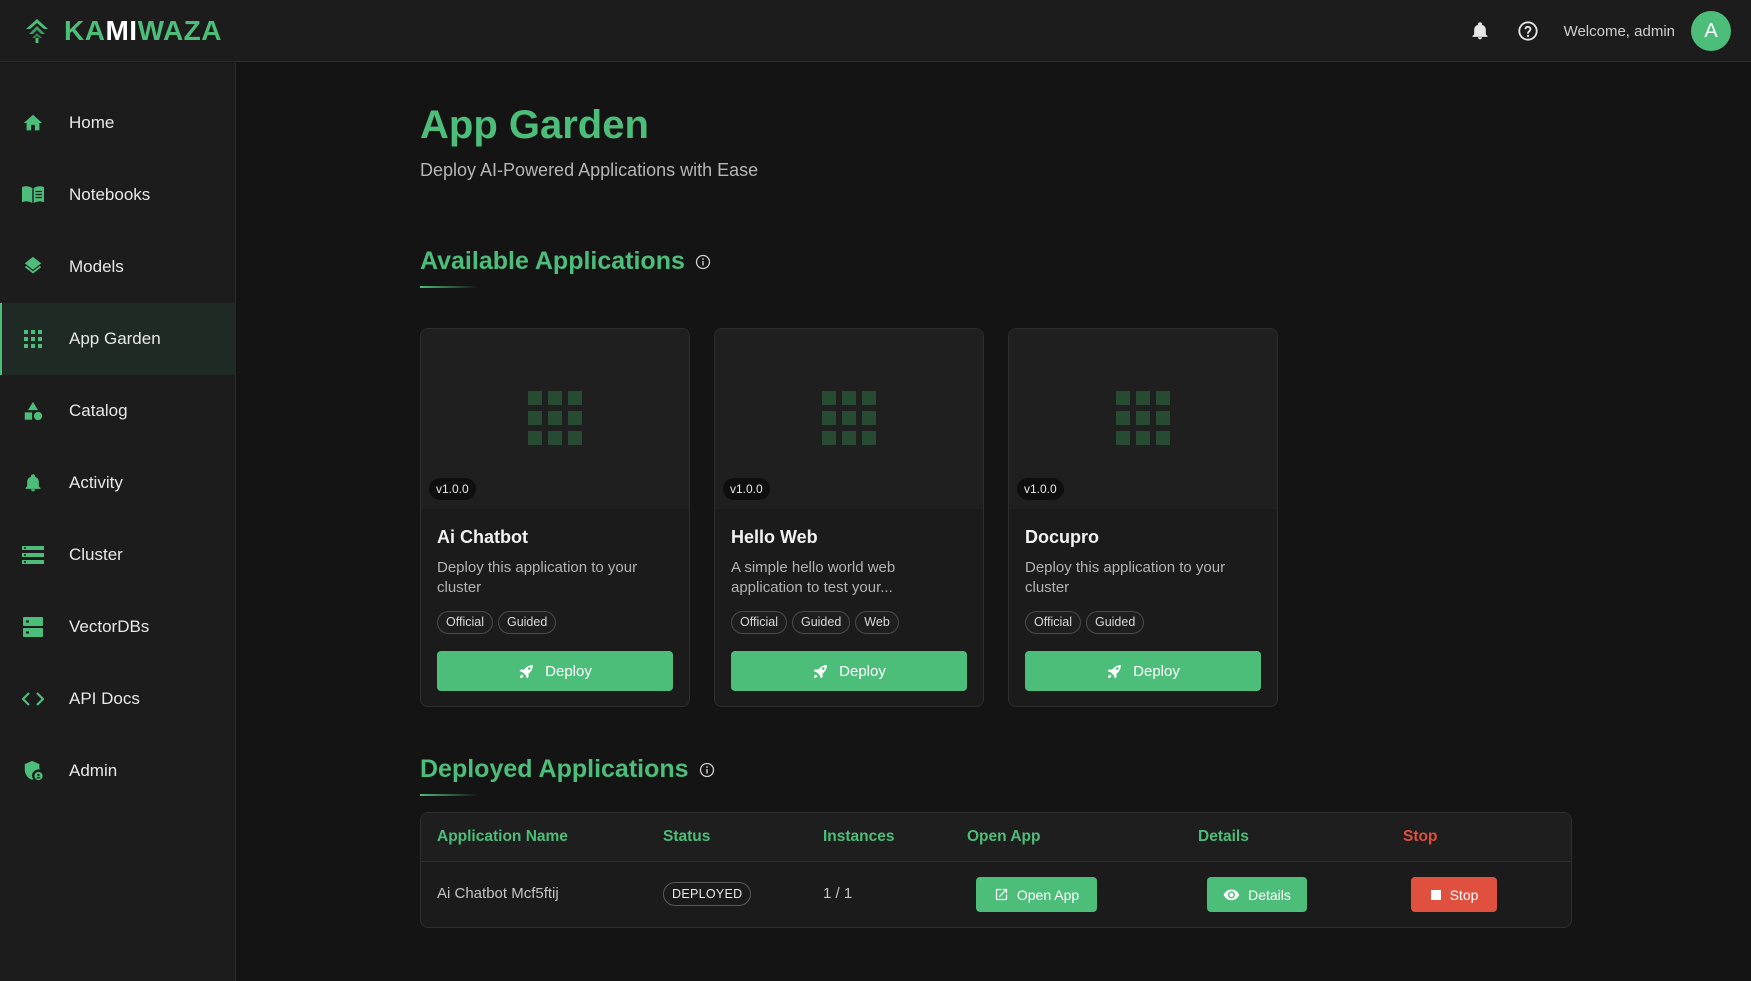  Describe the element at coordinates (498, 893) in the screenshot. I see `application-name-cell: Ai Chatbot Mcf5ftij` at that location.